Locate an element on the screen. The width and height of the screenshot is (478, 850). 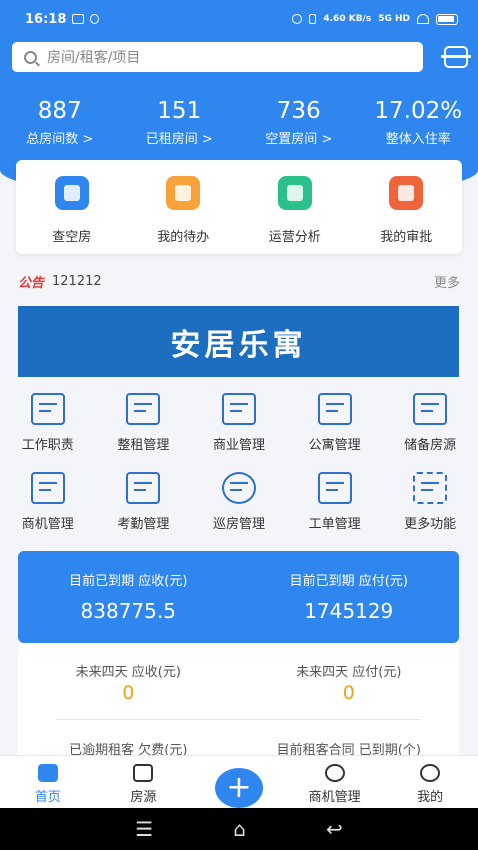
grid-label: 商机管理 is located at coordinates (47, 524).